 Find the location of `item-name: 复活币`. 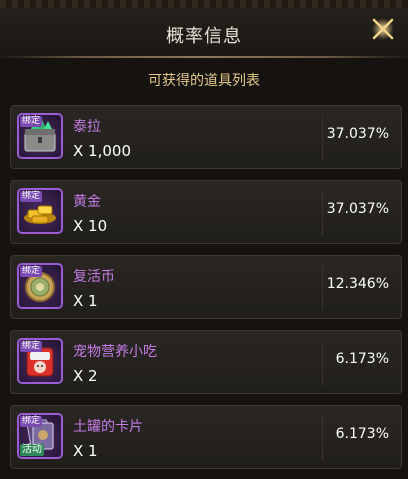

item-name: 复活币 is located at coordinates (94, 277).